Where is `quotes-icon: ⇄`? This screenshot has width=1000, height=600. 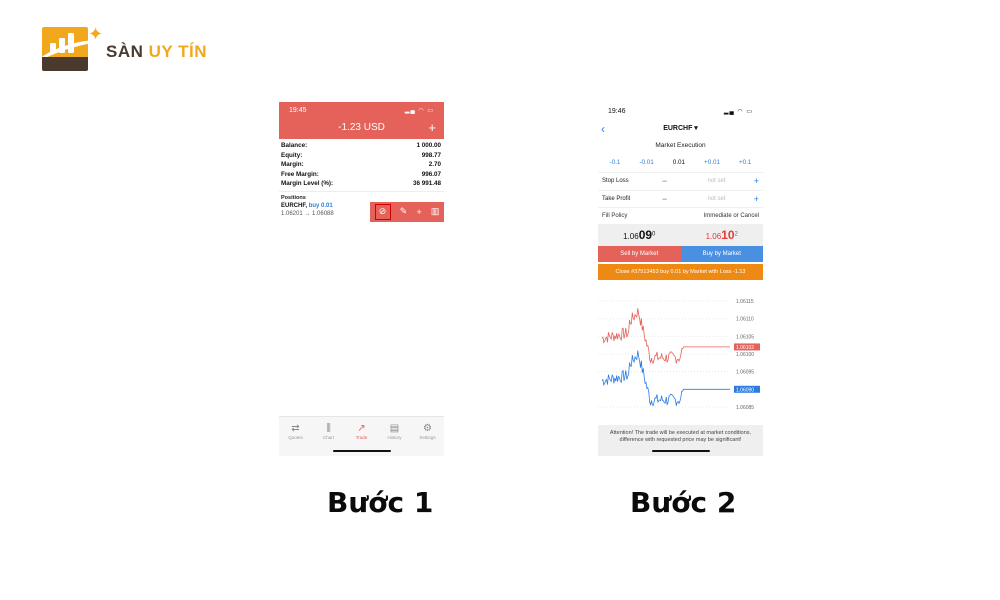 quotes-icon: ⇄ is located at coordinates (295, 428).